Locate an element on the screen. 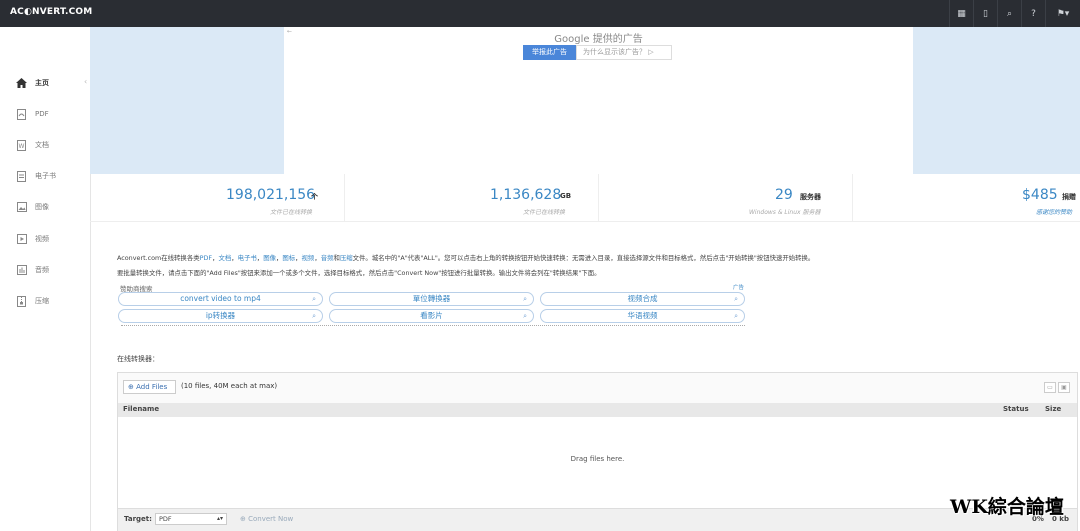  link-icon: 图标 is located at coordinates (288, 258).